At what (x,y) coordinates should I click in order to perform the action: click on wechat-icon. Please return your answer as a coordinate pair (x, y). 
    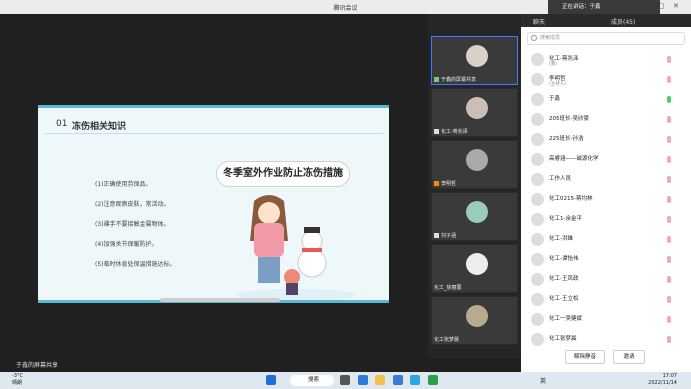
    Looking at the image, I should click on (432, 380).